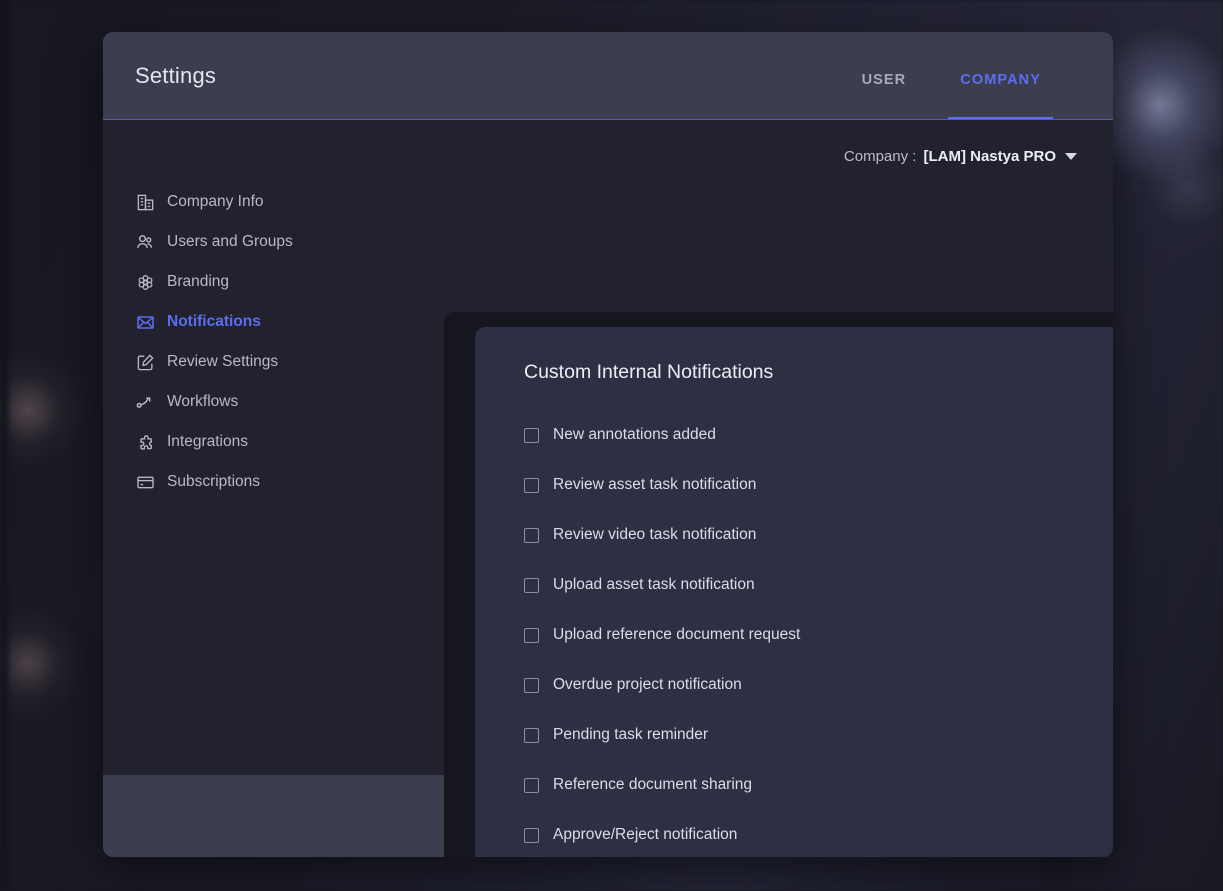  I want to click on sidebar-item-company-info: Company Info, so click(223, 202).